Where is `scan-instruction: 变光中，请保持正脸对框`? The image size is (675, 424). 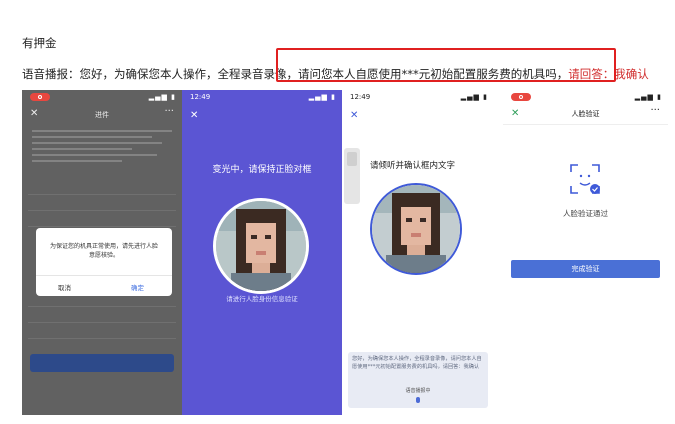
scan-instruction: 变光中，请保持正脸对框 is located at coordinates (262, 170).